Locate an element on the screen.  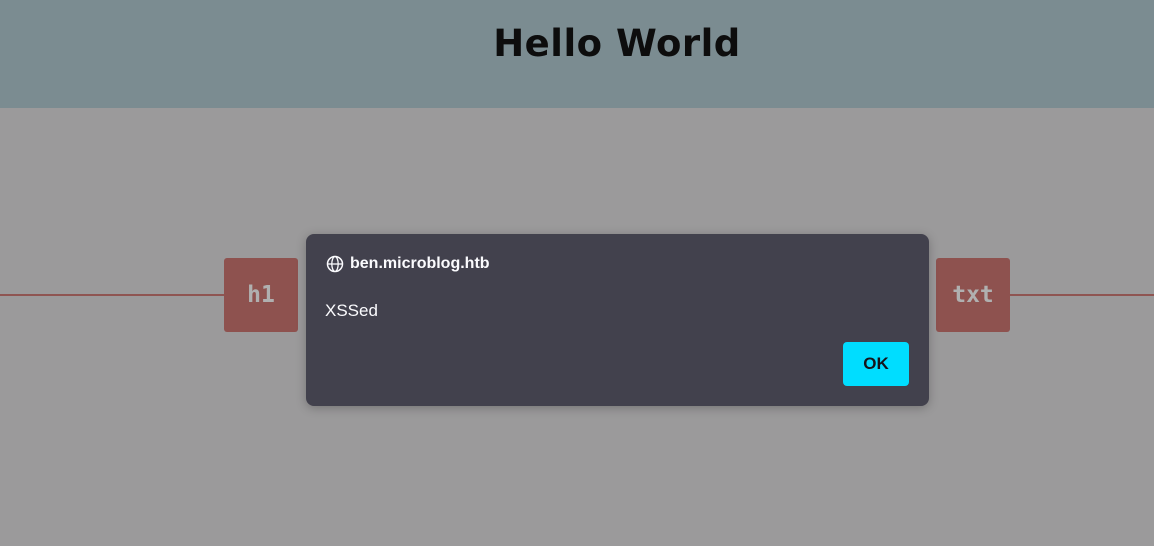
globe-icon is located at coordinates (335, 264).